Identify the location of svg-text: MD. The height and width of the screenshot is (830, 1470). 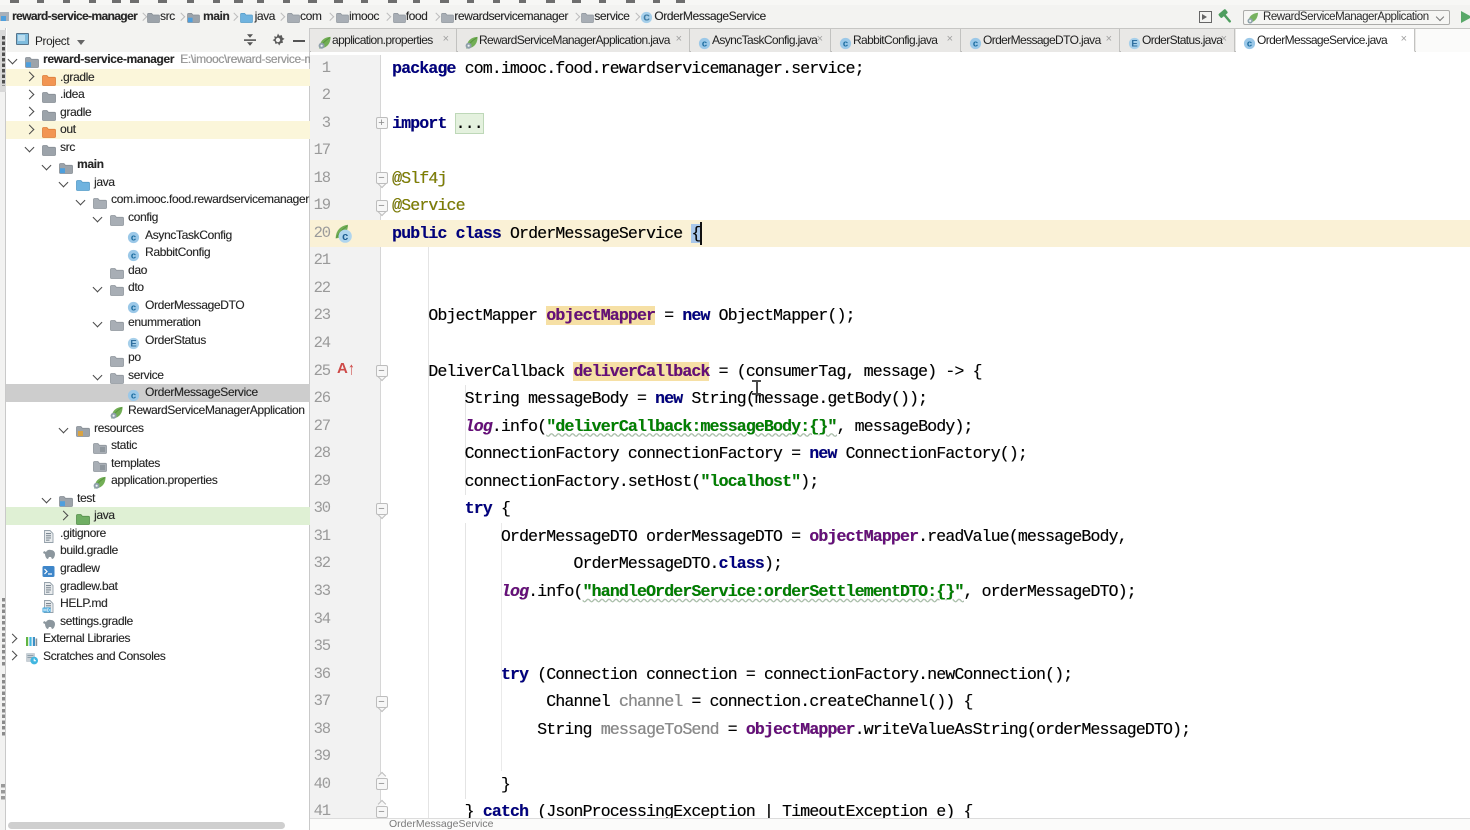
(46, 609).